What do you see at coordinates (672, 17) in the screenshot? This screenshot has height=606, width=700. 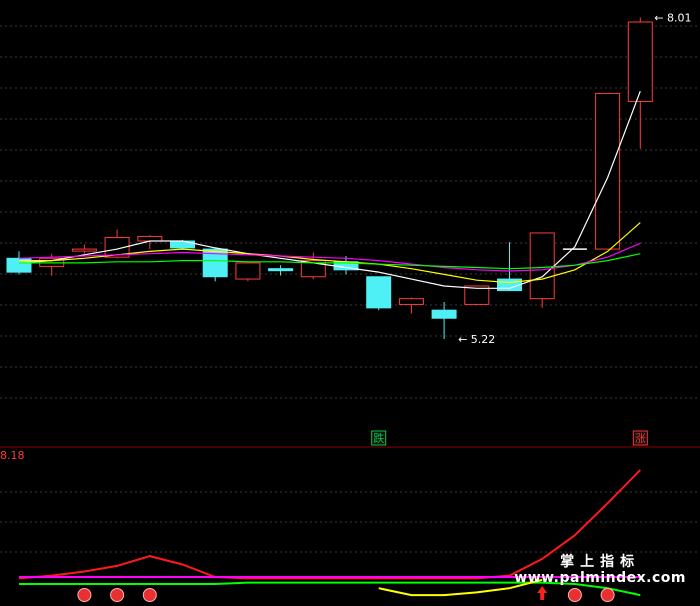 I see `price-label: ← 8.01` at bounding box center [672, 17].